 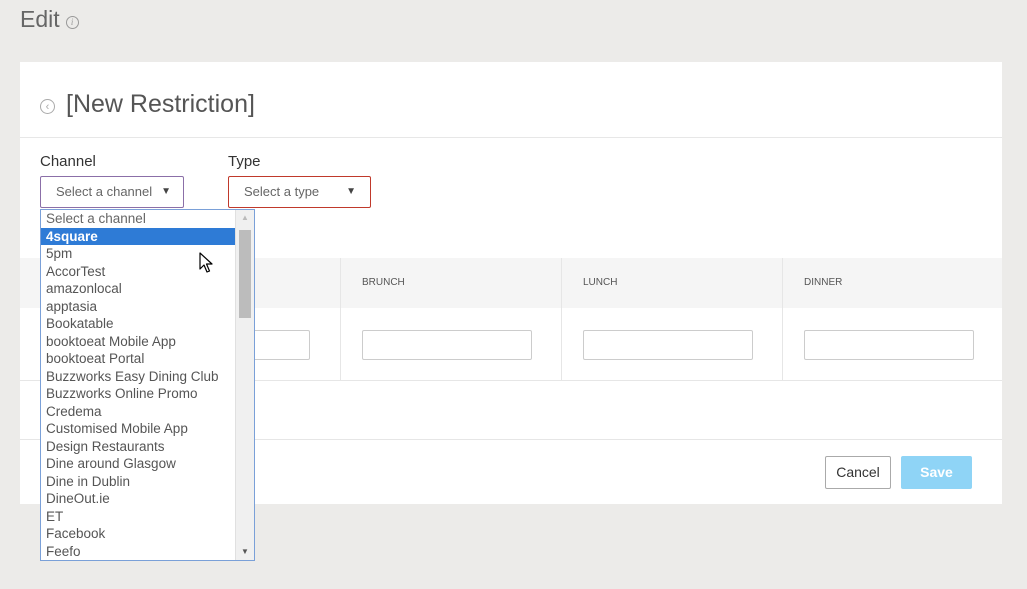 What do you see at coordinates (447, 345) in the screenshot?
I see `brunch-input` at bounding box center [447, 345].